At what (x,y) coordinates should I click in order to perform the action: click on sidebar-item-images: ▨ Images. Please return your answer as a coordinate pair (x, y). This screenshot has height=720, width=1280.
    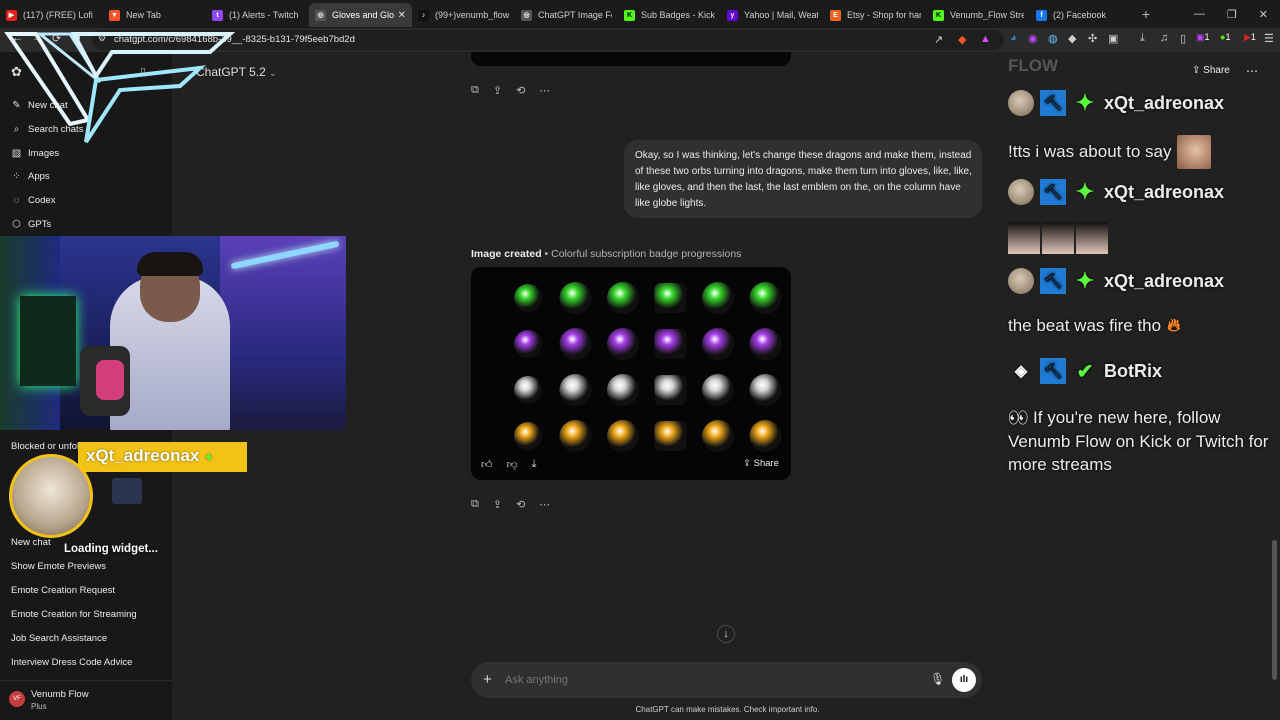
    Looking at the image, I should click on (35, 153).